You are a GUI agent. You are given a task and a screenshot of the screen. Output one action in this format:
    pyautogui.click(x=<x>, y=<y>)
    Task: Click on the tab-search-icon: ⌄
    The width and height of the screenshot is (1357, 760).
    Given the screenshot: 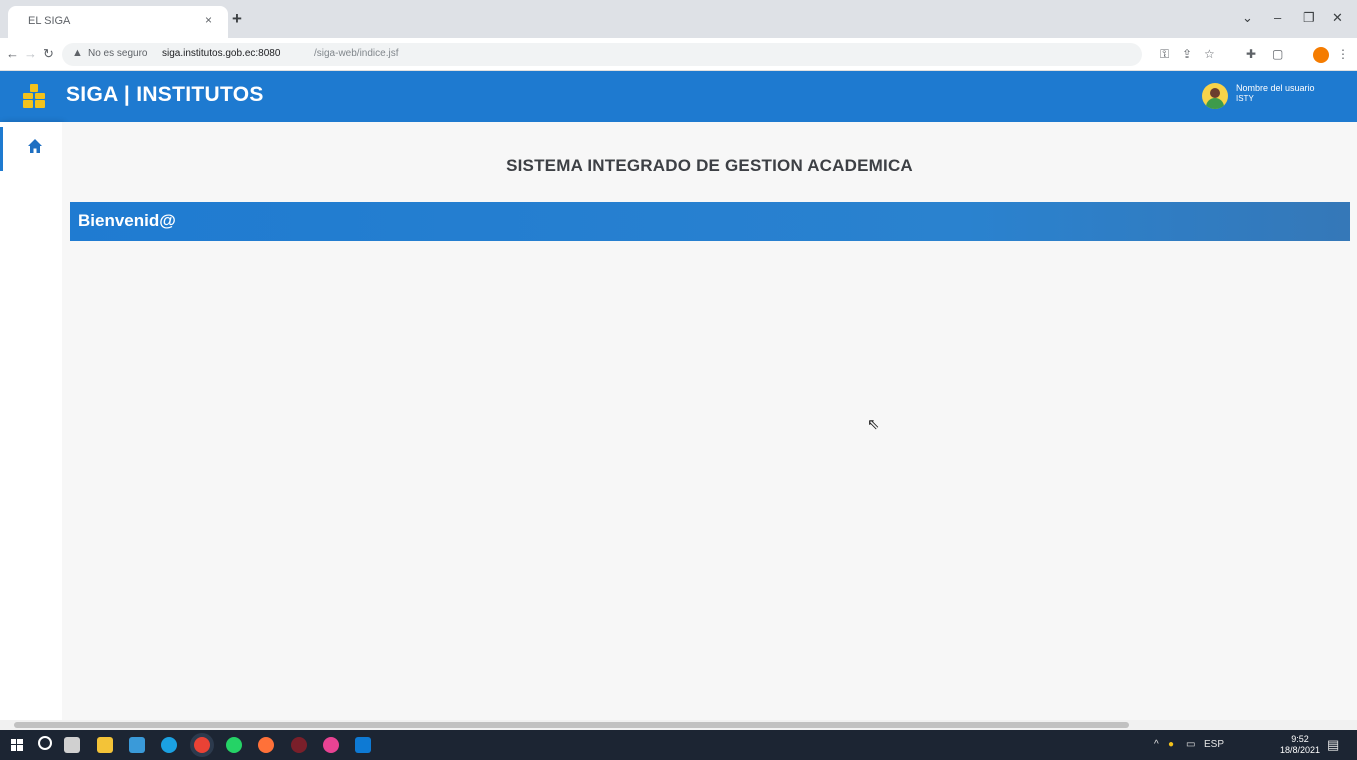 What is the action you would take?
    pyautogui.click(x=1247, y=18)
    